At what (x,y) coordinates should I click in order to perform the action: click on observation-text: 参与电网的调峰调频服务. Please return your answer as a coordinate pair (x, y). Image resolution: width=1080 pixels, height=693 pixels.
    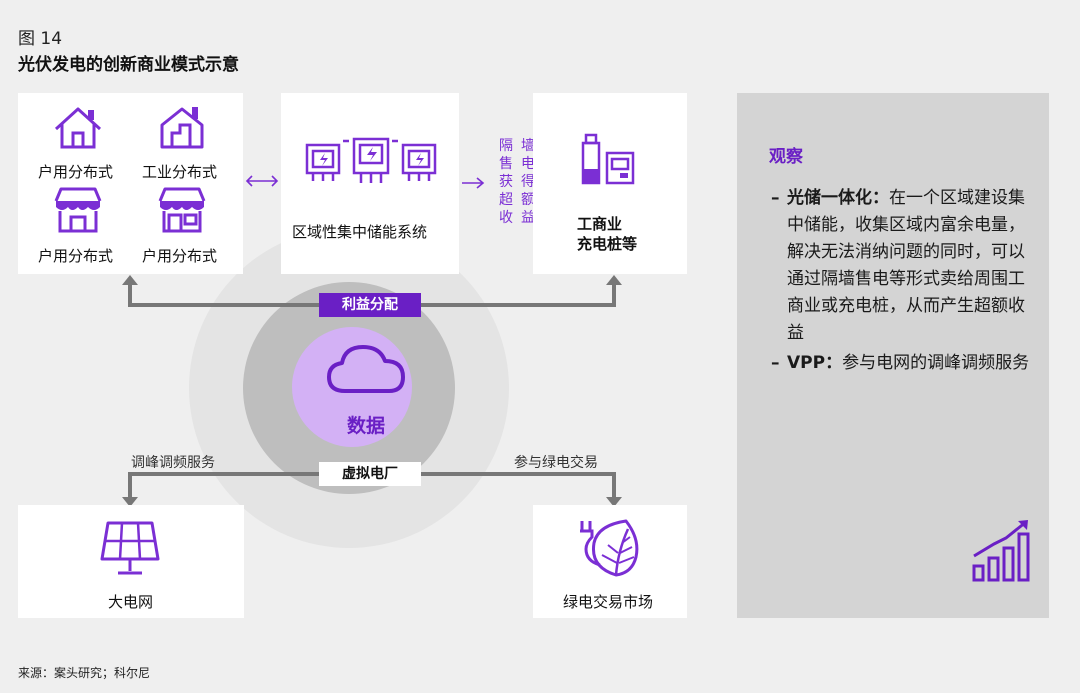
    Looking at the image, I should click on (936, 363).